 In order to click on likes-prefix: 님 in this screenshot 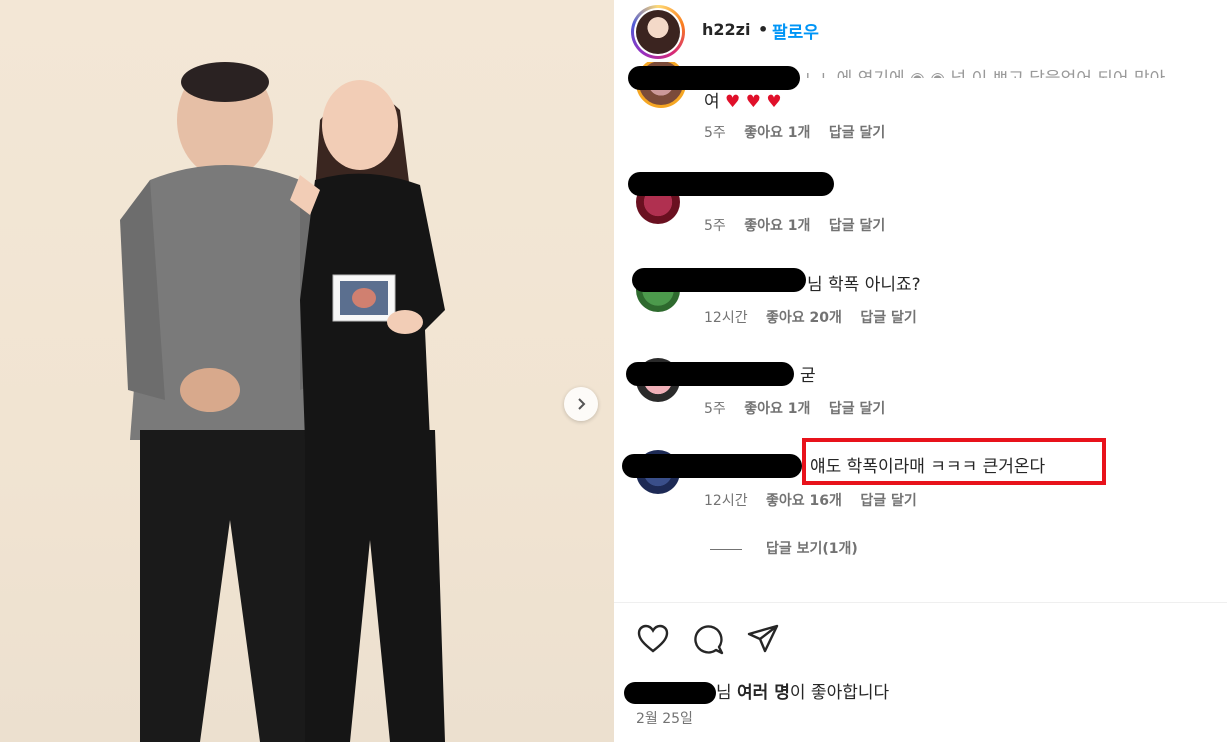, I will do `click(727, 693)`.